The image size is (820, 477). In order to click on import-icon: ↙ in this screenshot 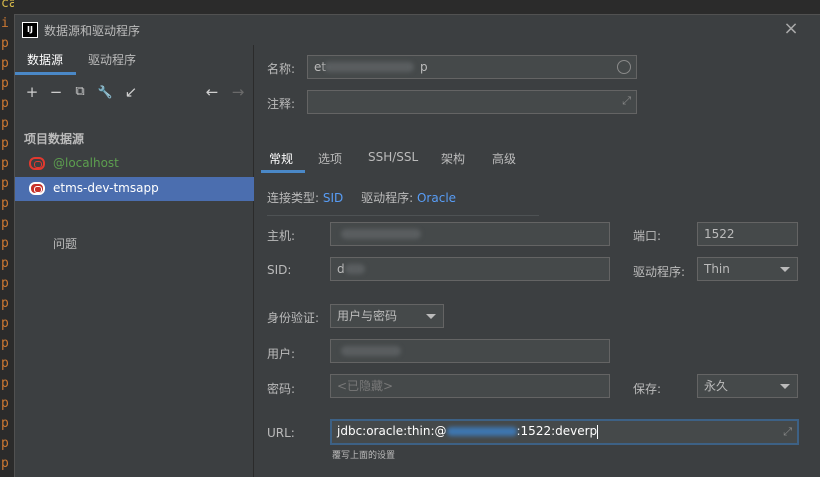, I will do `click(131, 92)`.